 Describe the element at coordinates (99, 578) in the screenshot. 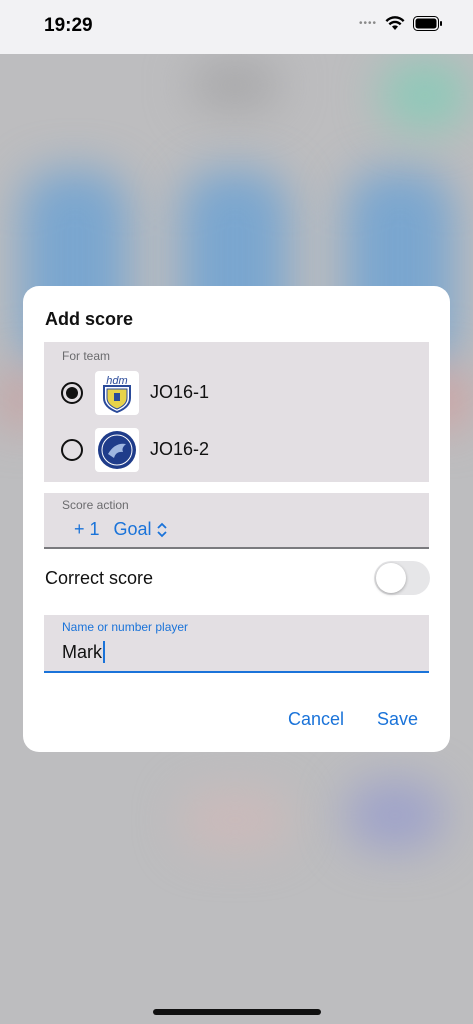

I see `correct-score-label: Correct score` at that location.